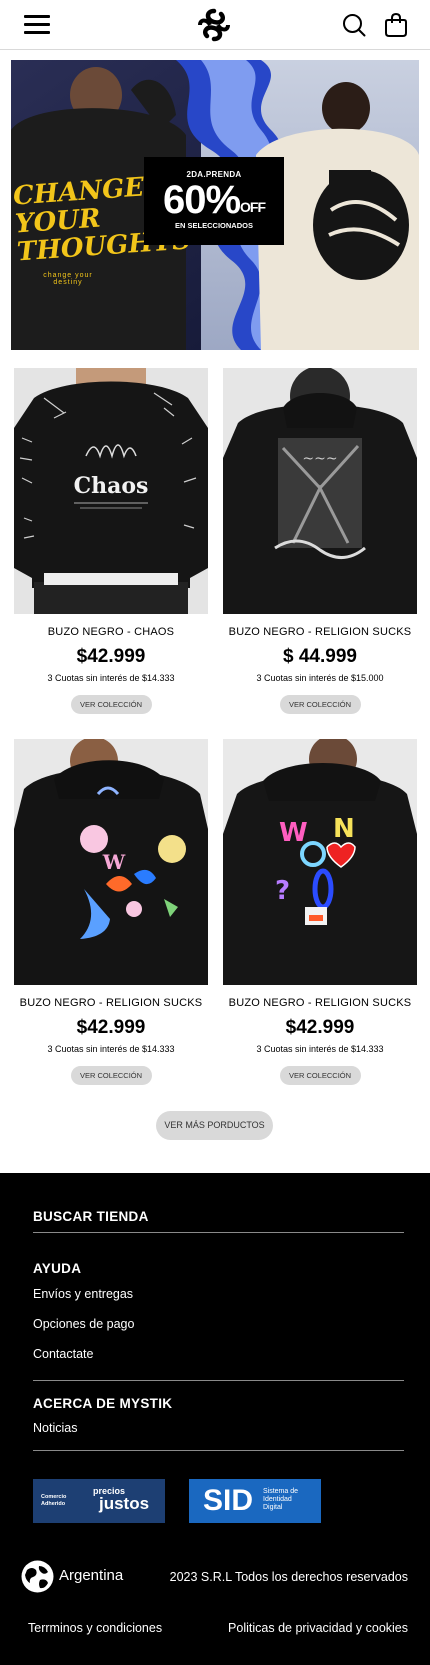 Image resolution: width=430 pixels, height=1665 pixels. I want to click on hoodie-letters-print-image: W N ?, so click(320, 862).